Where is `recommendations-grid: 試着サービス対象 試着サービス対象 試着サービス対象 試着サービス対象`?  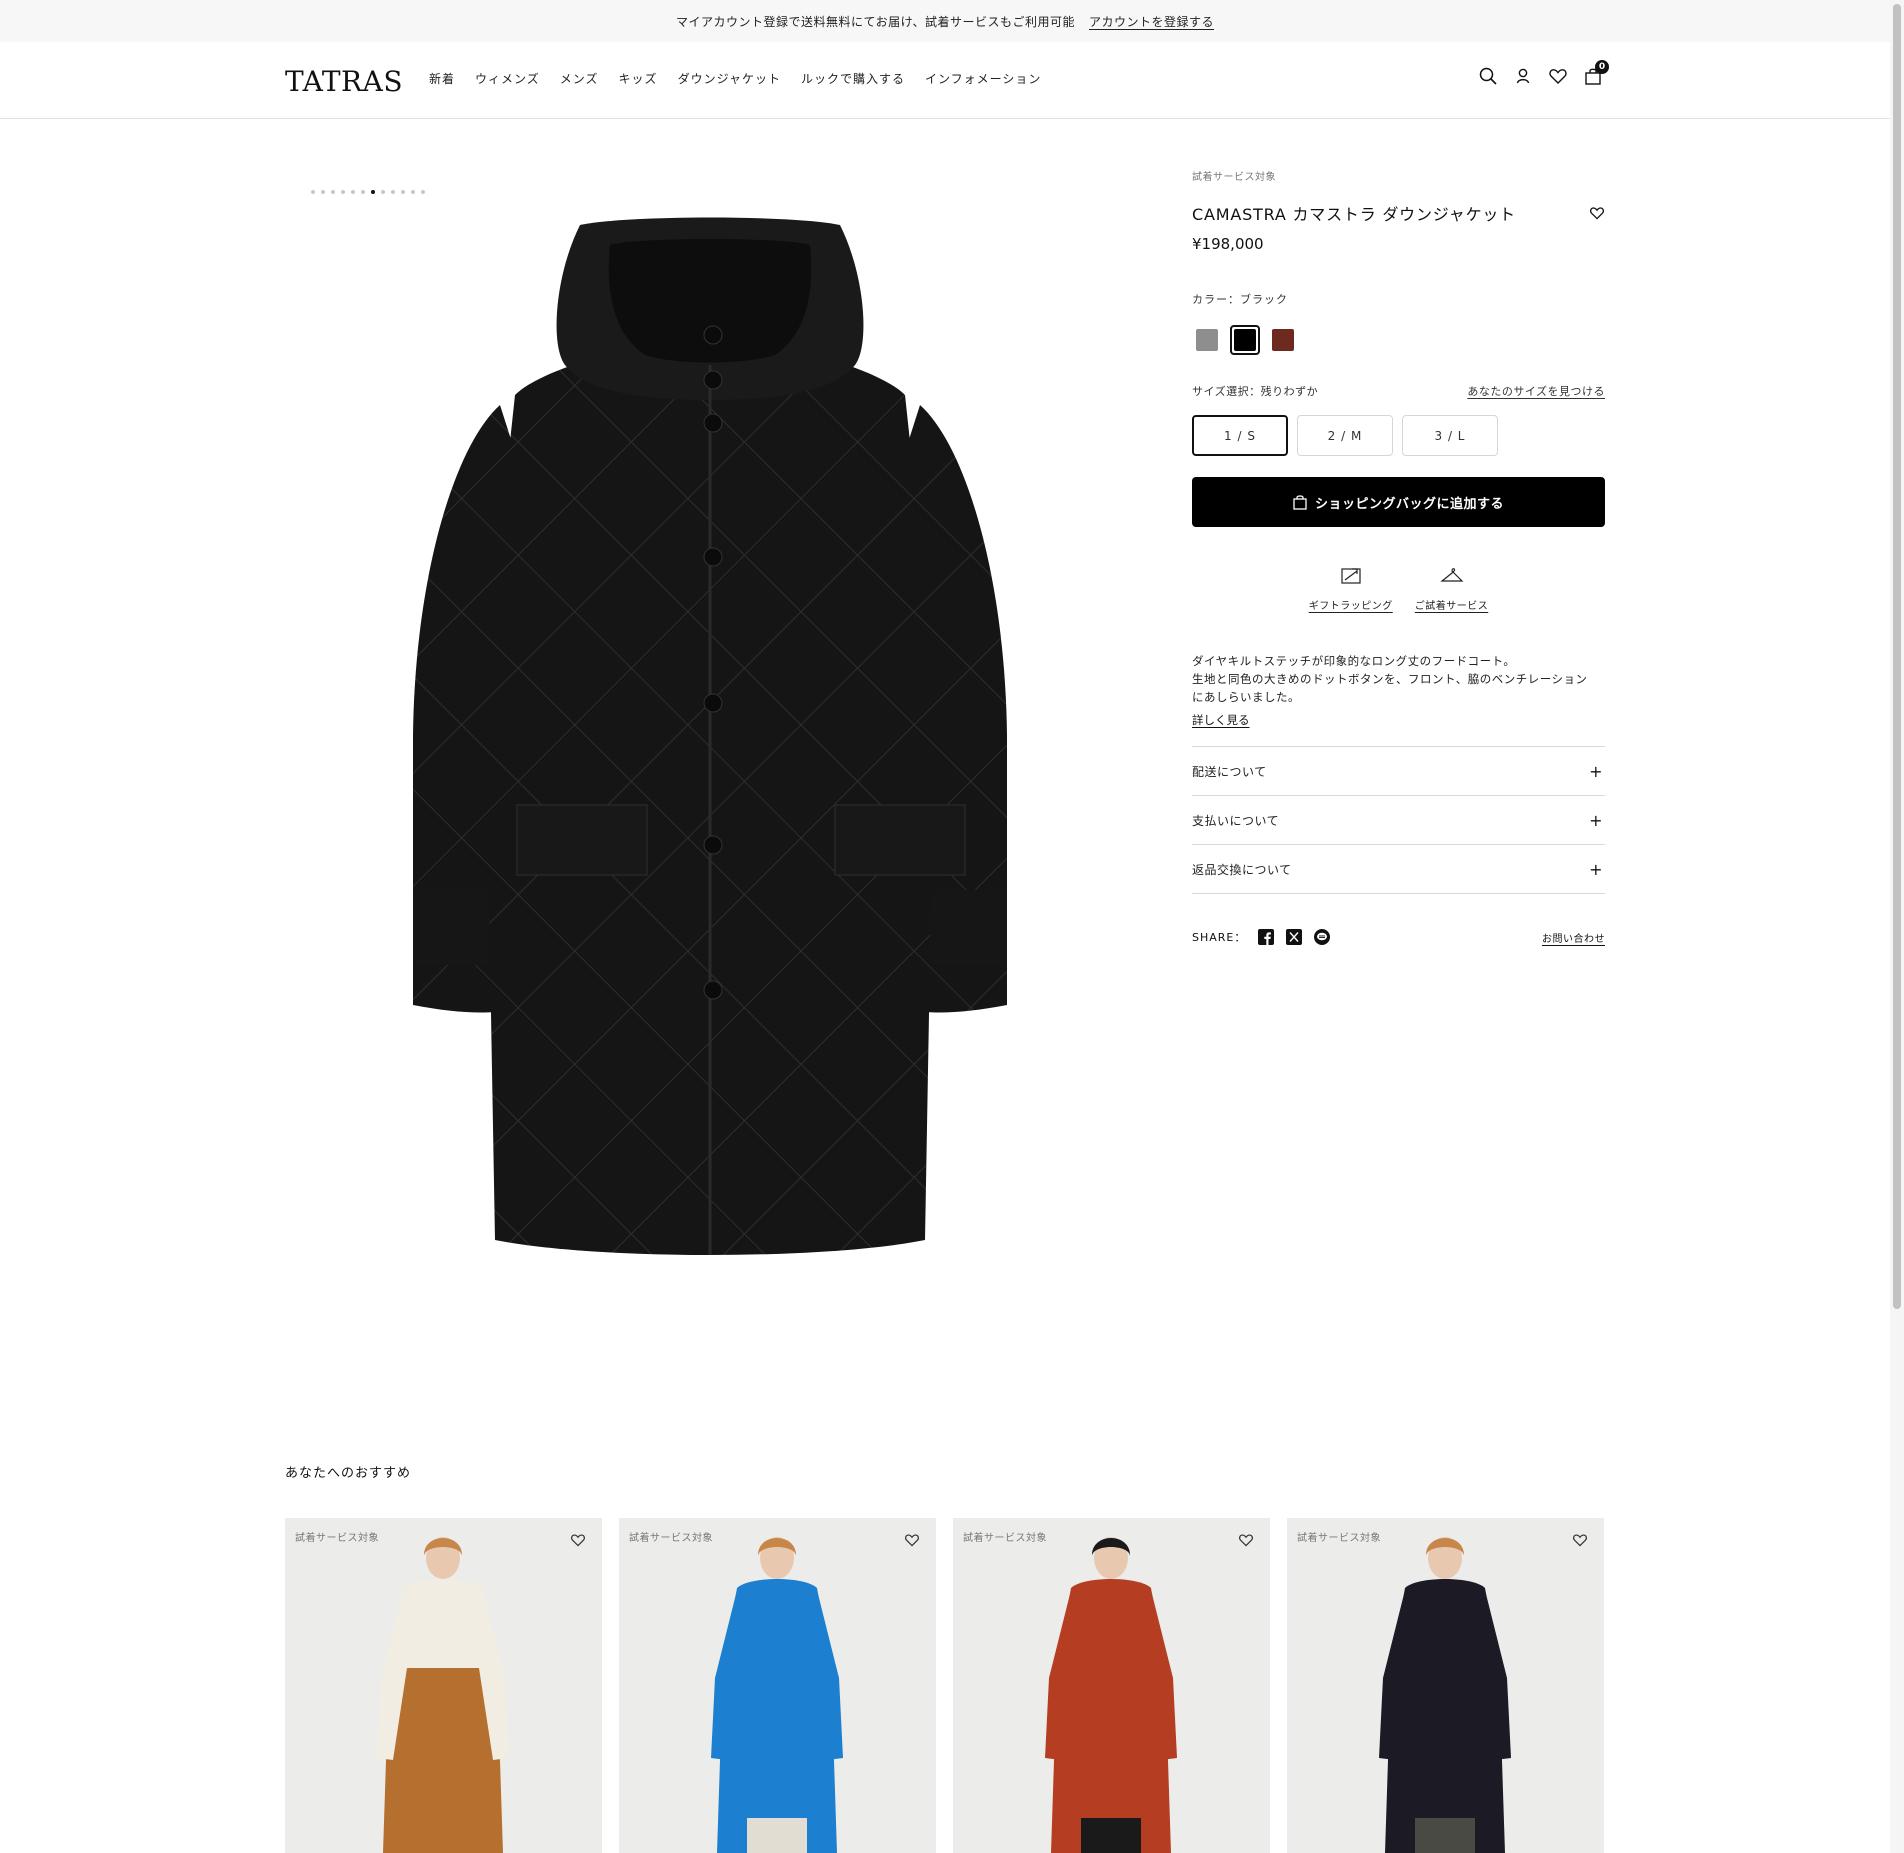
recommendations-grid: 試着サービス対象 試着サービス対象 試着サービス対象 試着サービス対象 is located at coordinates (944, 1685).